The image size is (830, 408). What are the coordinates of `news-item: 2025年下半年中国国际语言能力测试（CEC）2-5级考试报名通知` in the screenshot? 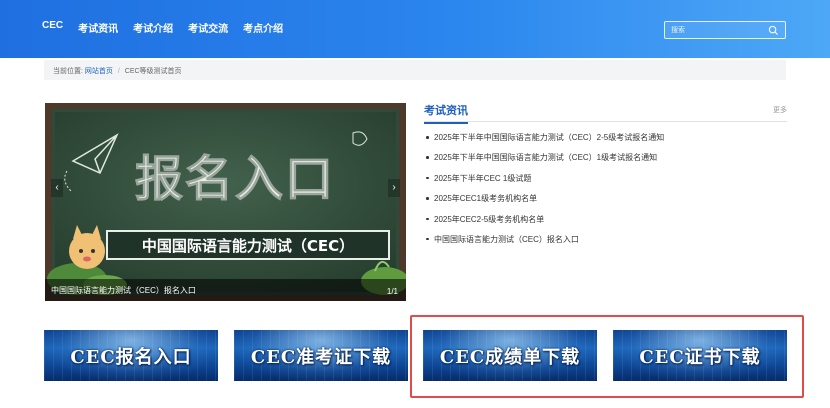 It's located at (605, 142).